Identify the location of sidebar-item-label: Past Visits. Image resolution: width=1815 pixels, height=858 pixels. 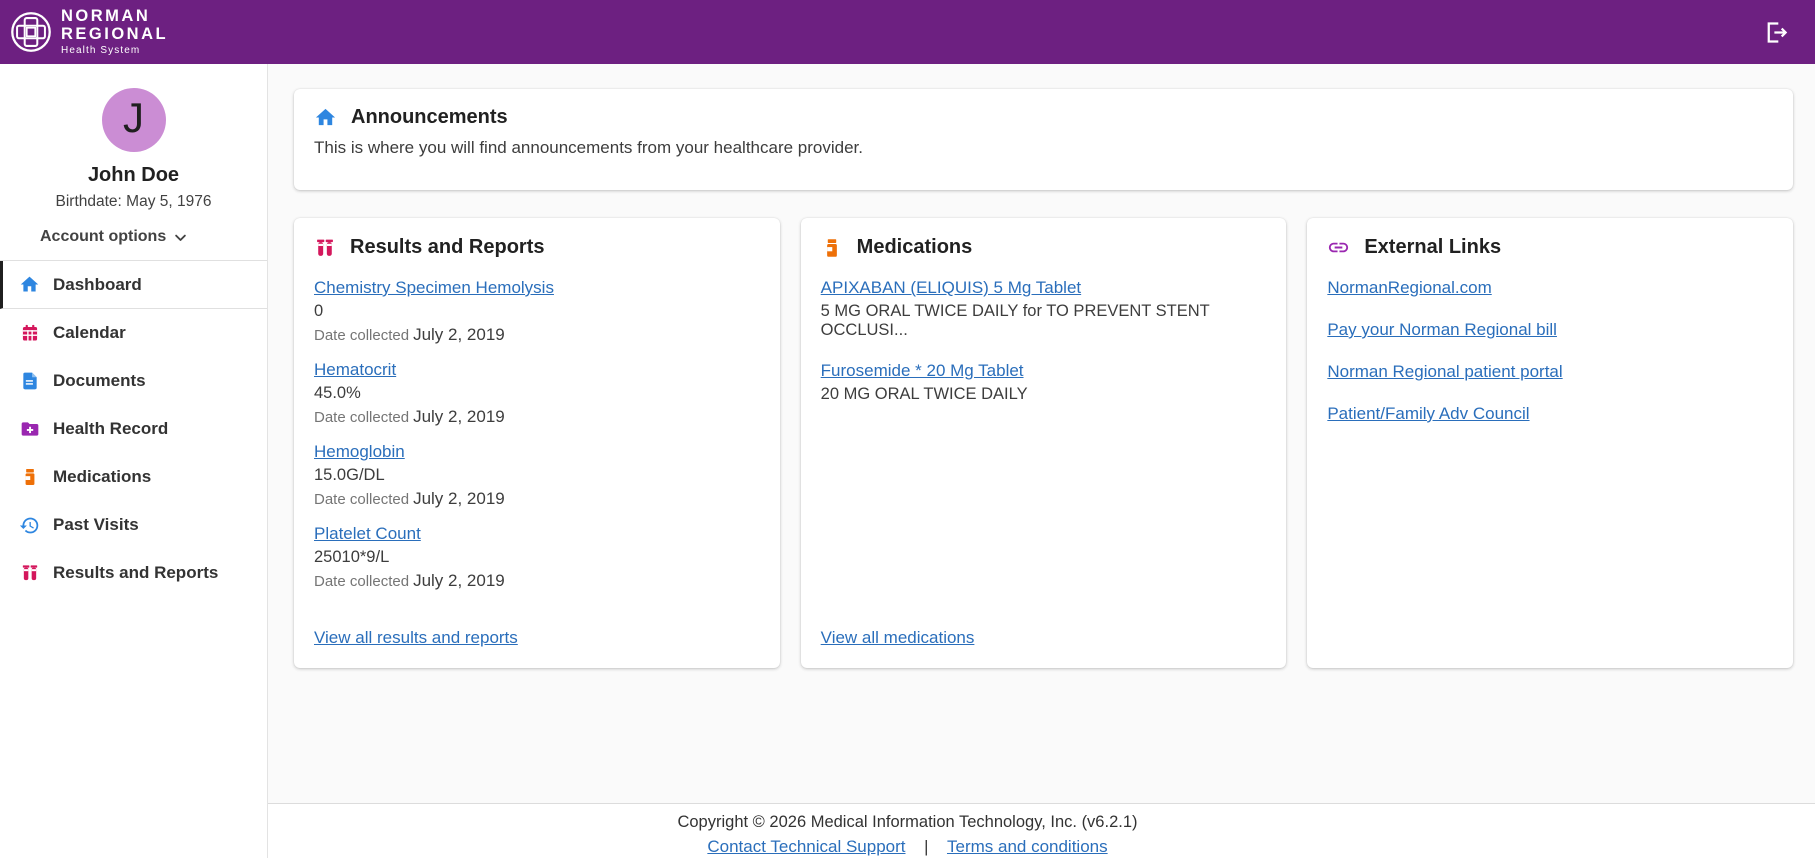
(96, 524).